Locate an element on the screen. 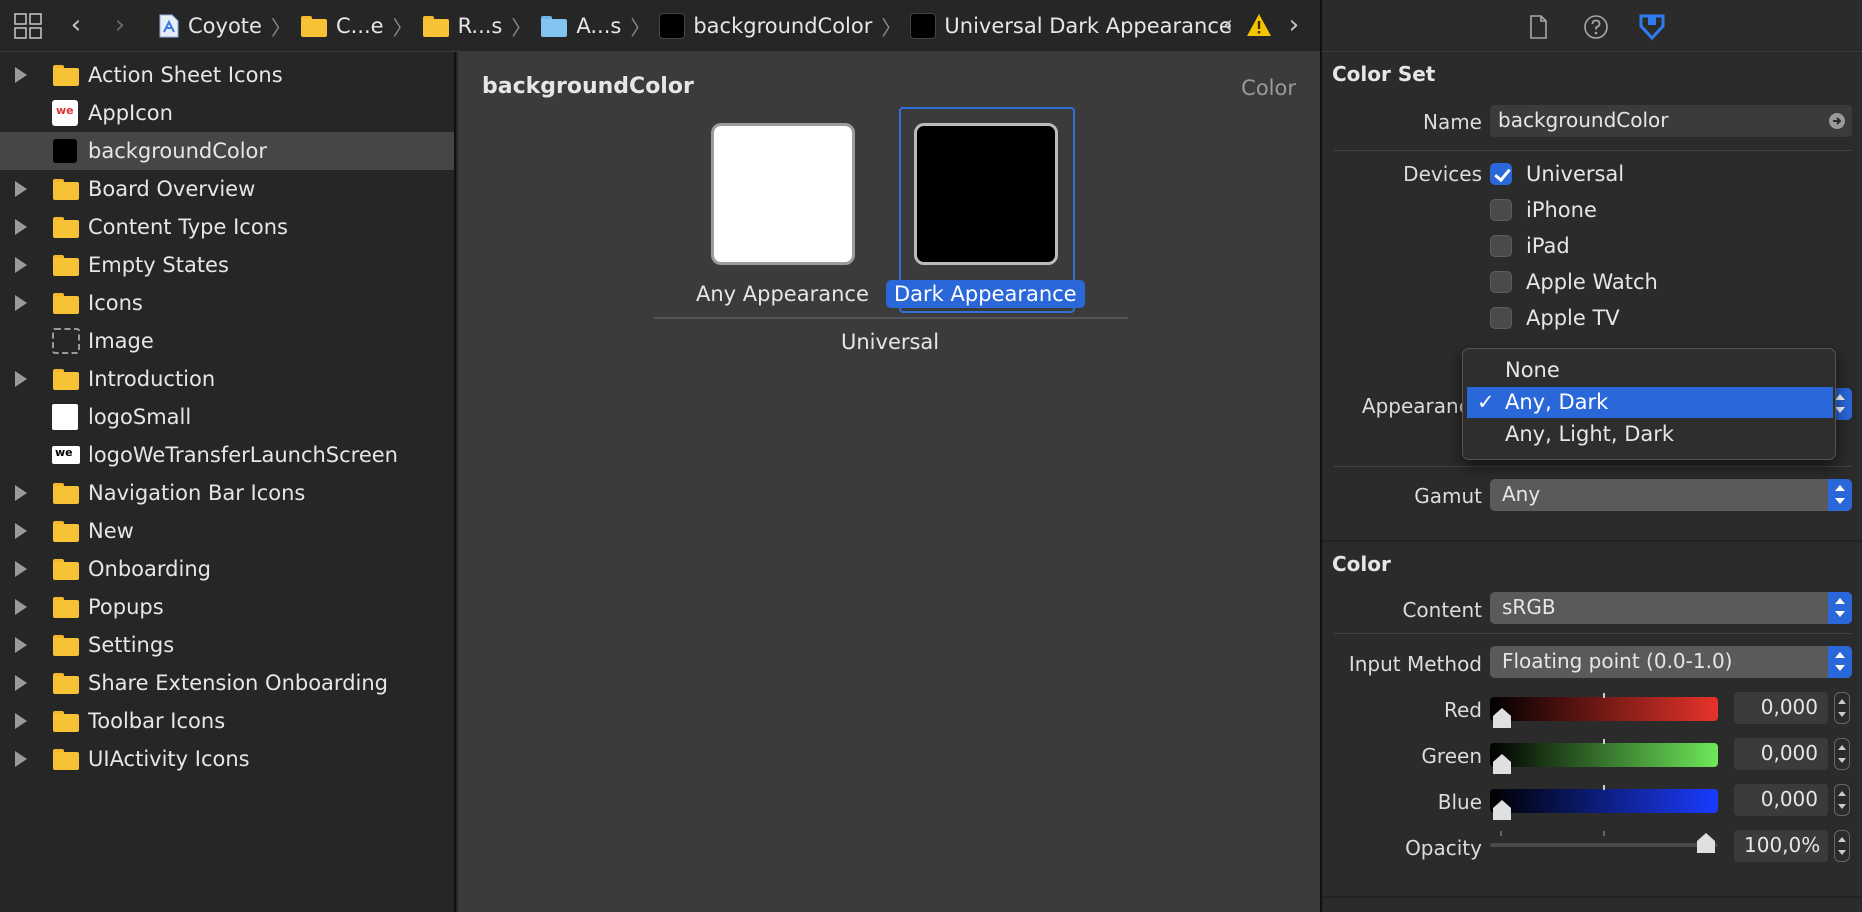 This screenshot has width=1862, height=912. breadcrumb-label: backgroundColor is located at coordinates (783, 26).